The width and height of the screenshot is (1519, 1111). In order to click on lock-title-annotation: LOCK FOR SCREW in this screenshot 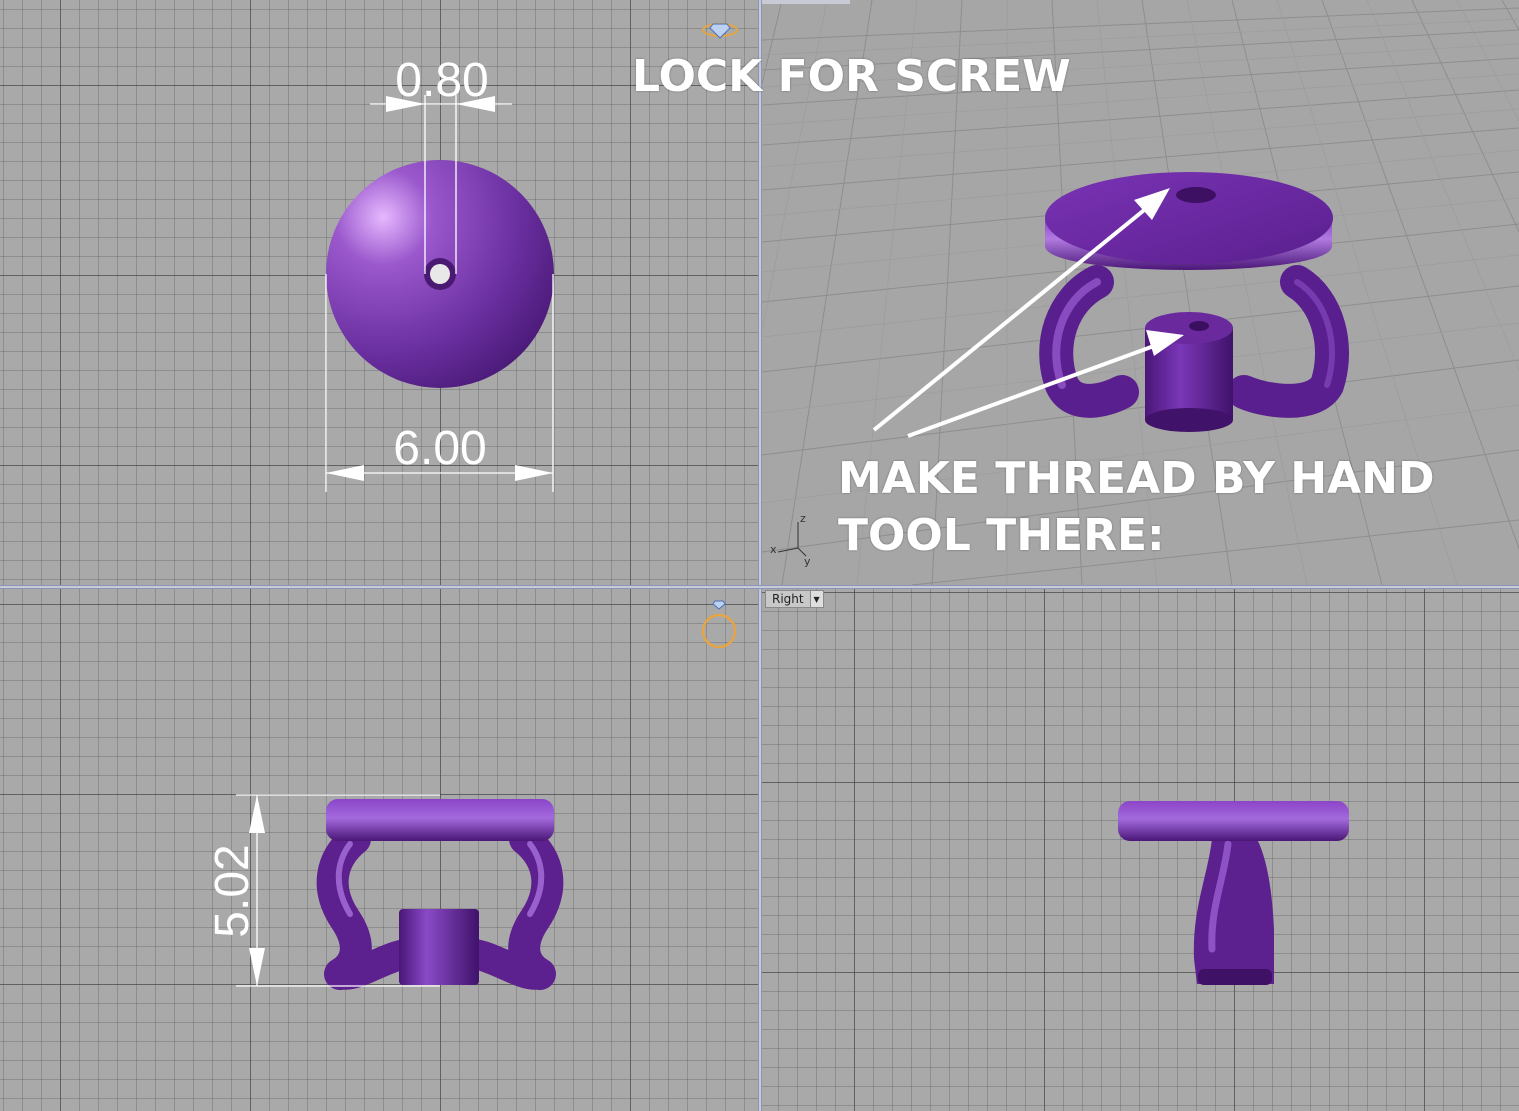, I will do `click(851, 76)`.